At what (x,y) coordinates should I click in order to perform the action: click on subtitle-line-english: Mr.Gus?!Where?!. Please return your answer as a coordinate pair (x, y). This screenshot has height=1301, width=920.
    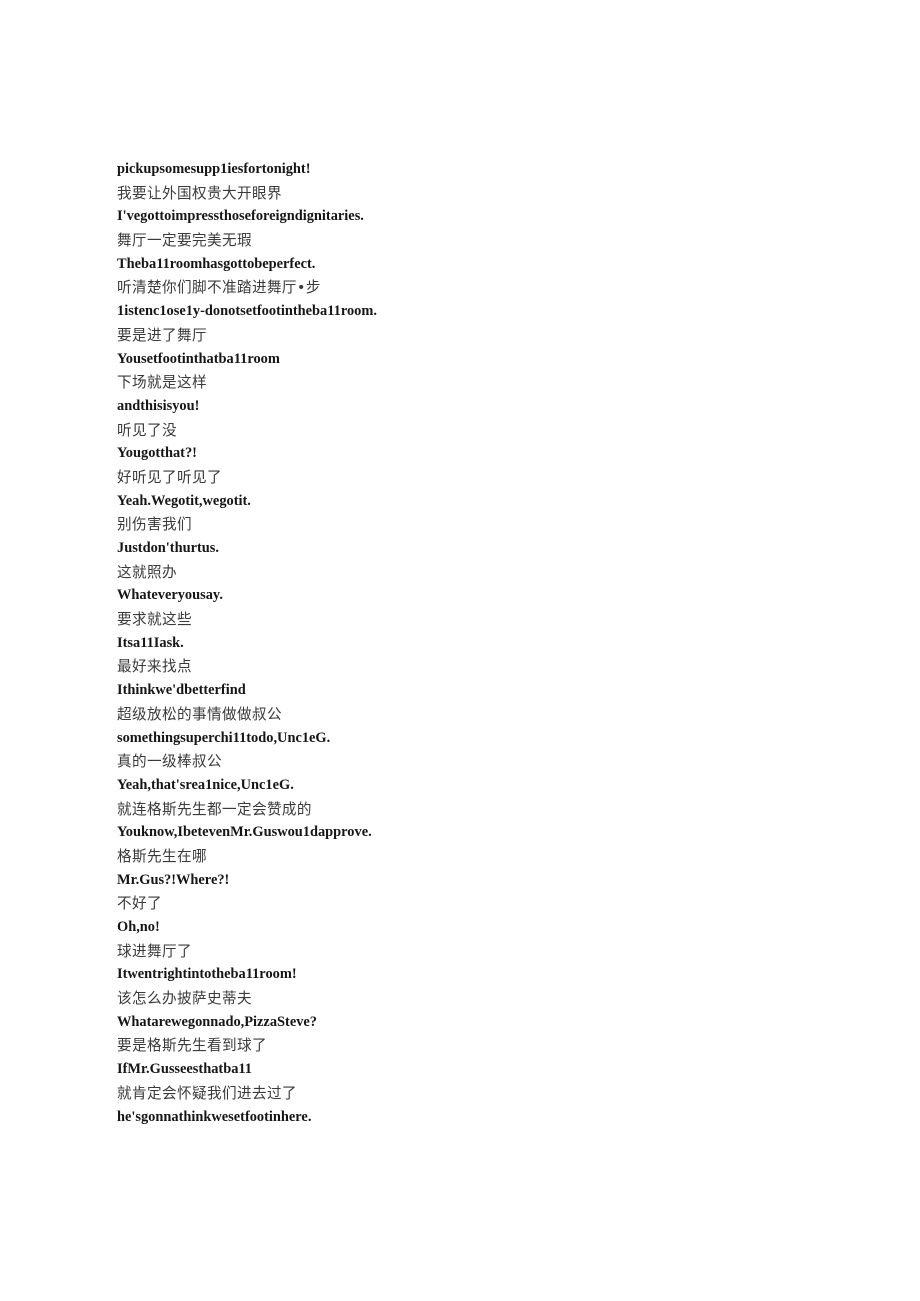
    Looking at the image, I should click on (173, 879).